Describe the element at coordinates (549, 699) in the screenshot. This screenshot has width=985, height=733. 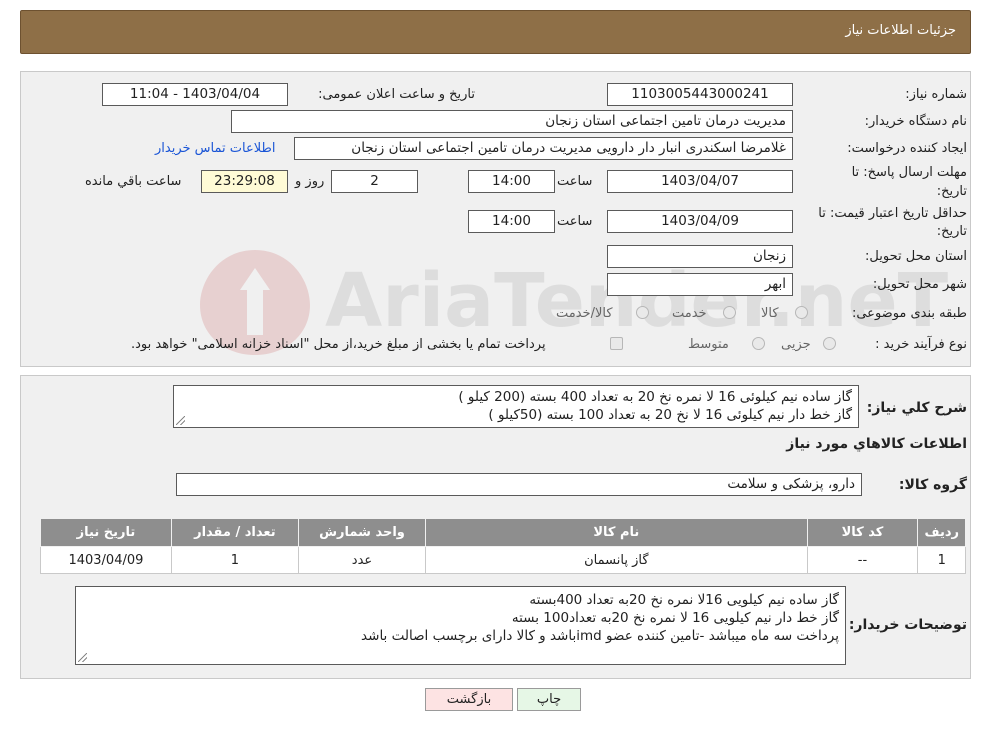
I see `print-button: چاپ` at that location.